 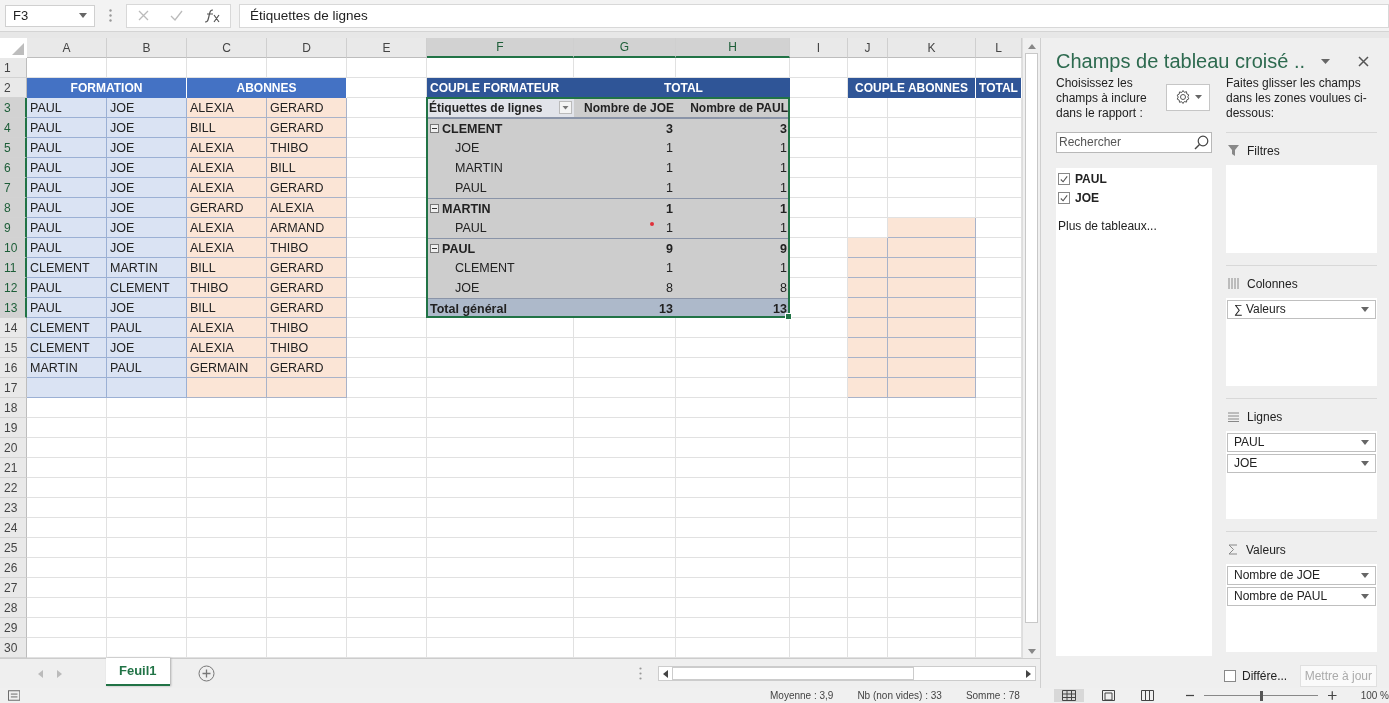 What do you see at coordinates (1233, 550) in the screenshot?
I see `sum-icon` at bounding box center [1233, 550].